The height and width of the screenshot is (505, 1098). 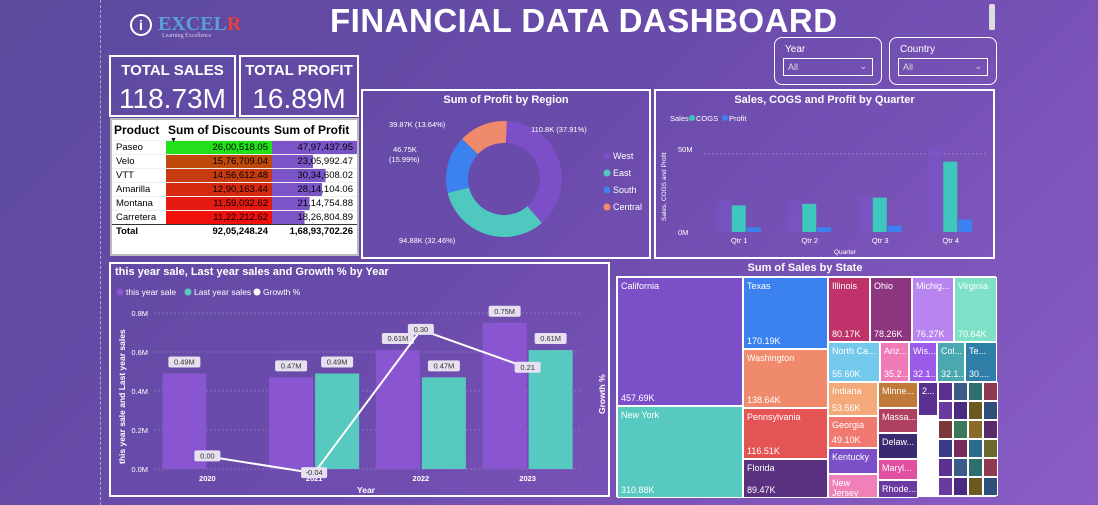 I want to click on treemap-cell: New York 310.88K, so click(x=680, y=452).